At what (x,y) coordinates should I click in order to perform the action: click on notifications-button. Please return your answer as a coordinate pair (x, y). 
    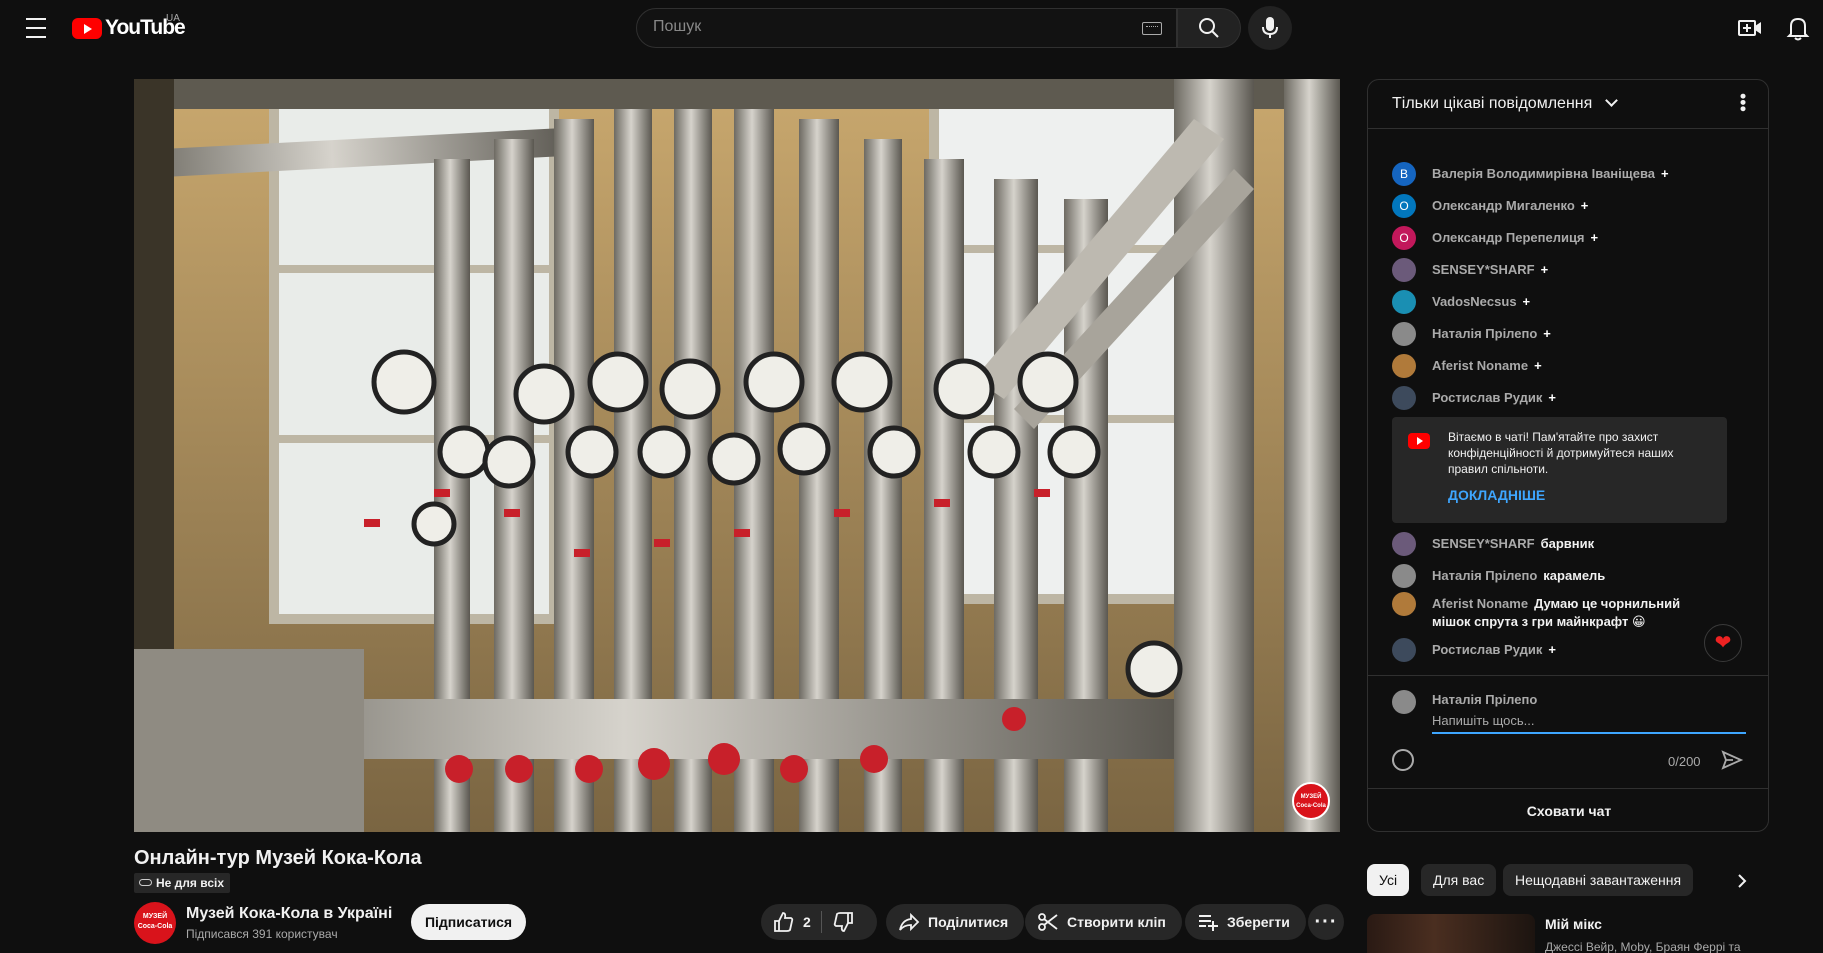
    Looking at the image, I should click on (1798, 28).